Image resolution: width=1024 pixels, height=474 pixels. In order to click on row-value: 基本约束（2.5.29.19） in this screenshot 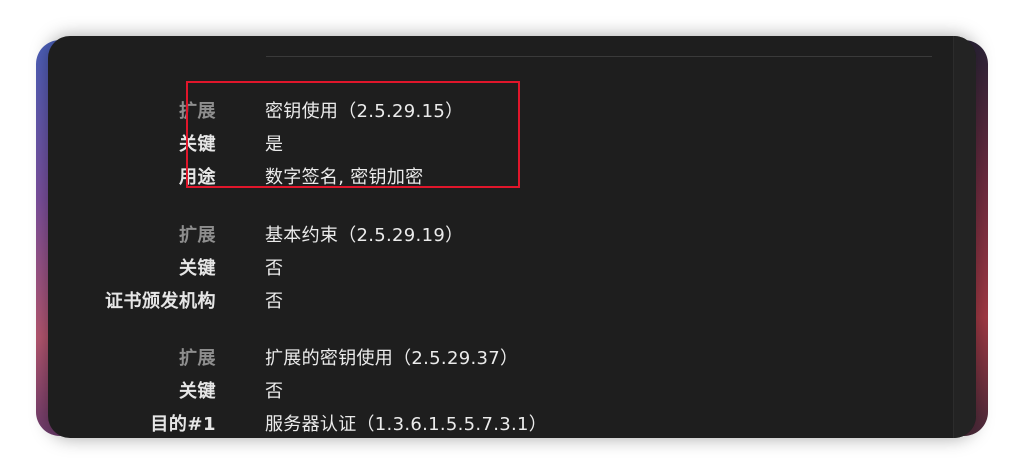, I will do `click(364, 235)`.